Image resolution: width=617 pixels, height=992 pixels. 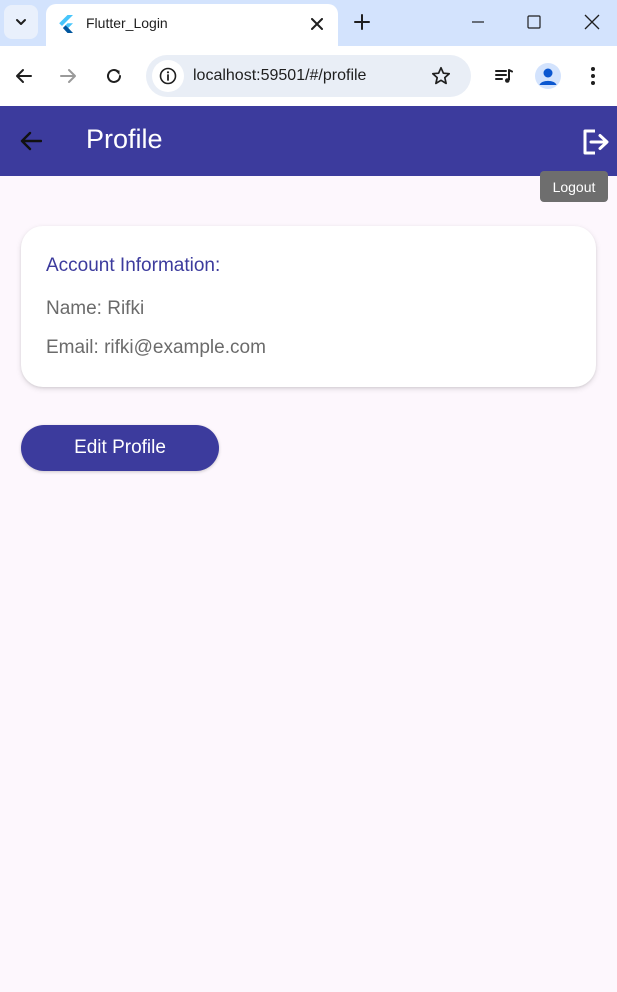 I want to click on back-nav-button, so click(x=24, y=76).